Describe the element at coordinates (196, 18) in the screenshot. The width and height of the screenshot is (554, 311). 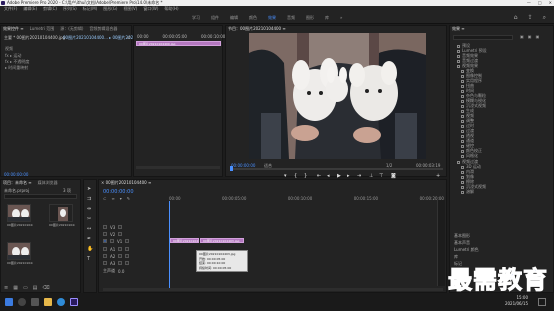
I see `ws-tab-learn: 学习` at that location.